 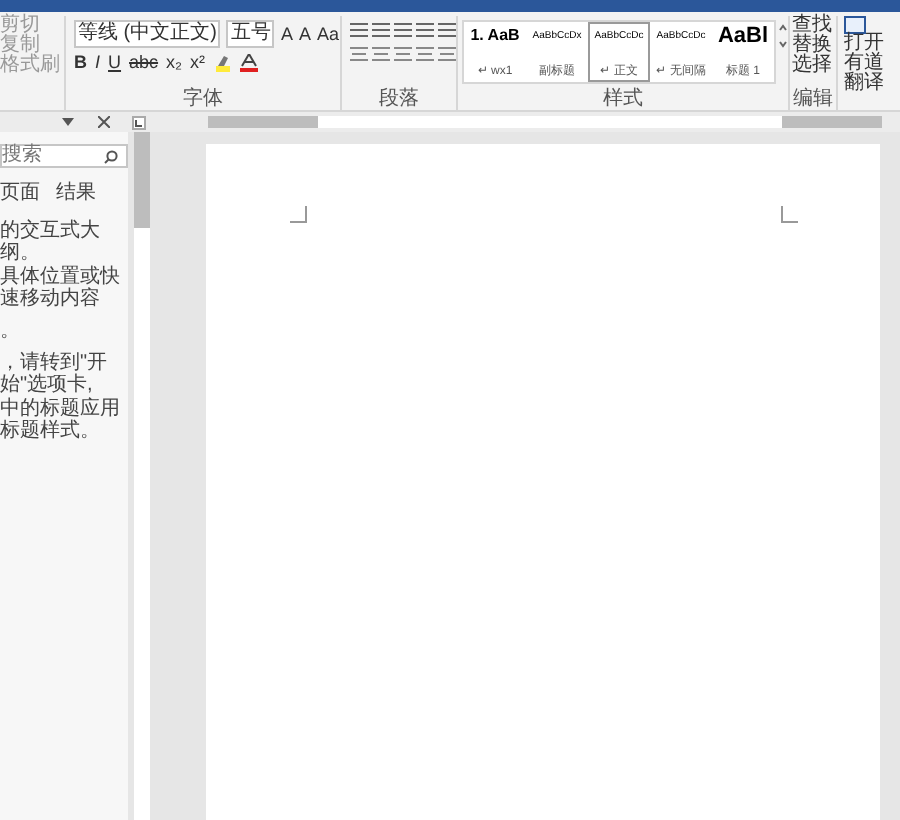 What do you see at coordinates (327, 34) in the screenshot?
I see `change-case-button: Aa` at bounding box center [327, 34].